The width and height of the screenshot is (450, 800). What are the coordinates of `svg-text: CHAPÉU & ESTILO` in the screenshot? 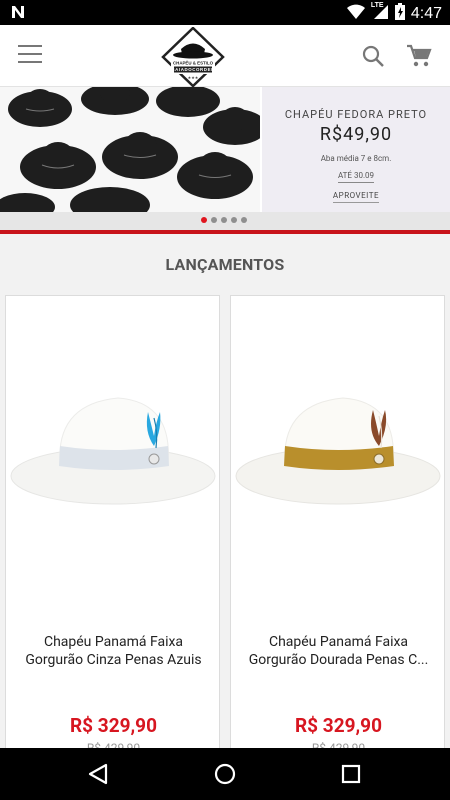 It's located at (193, 63).